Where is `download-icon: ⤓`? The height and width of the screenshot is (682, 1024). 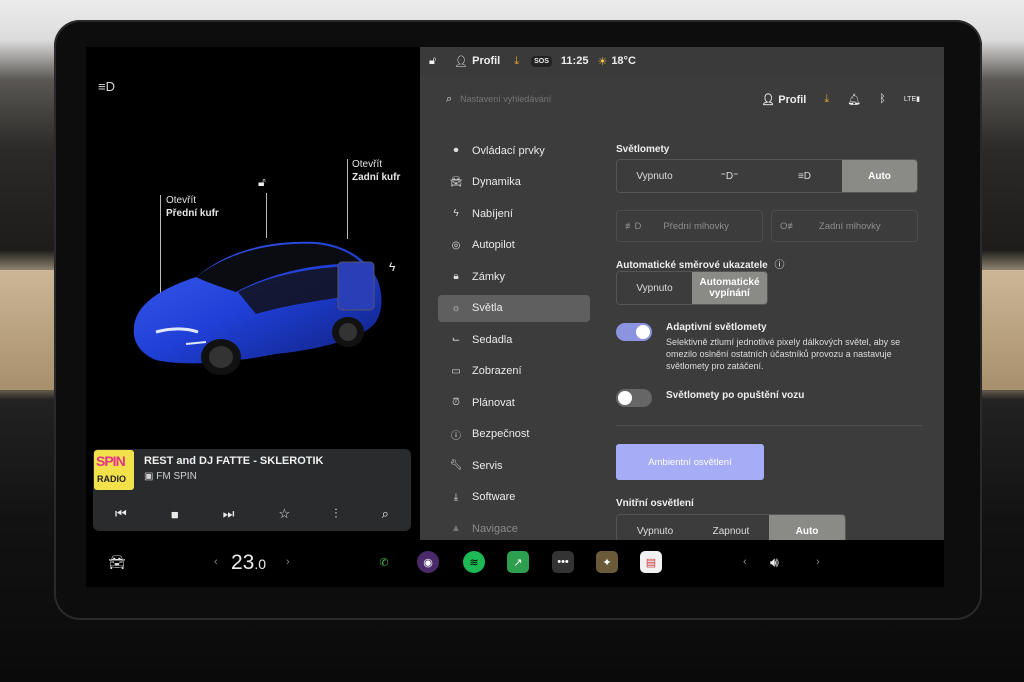
download-icon: ⤓ is located at coordinates (826, 99).